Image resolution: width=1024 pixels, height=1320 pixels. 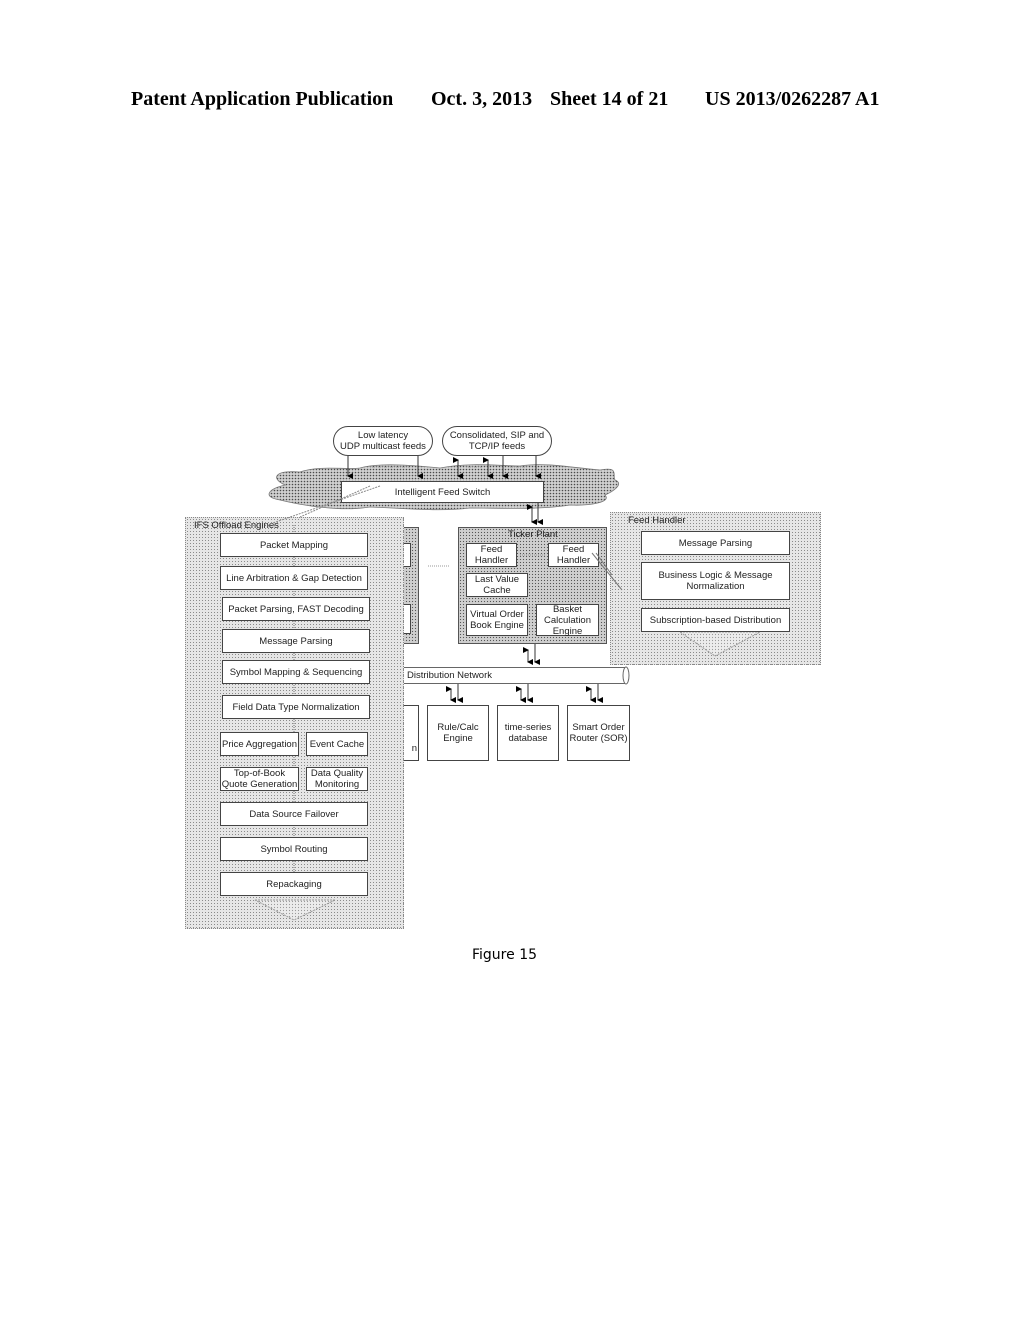 I want to click on connector-arrows, so click(x=475, y=579).